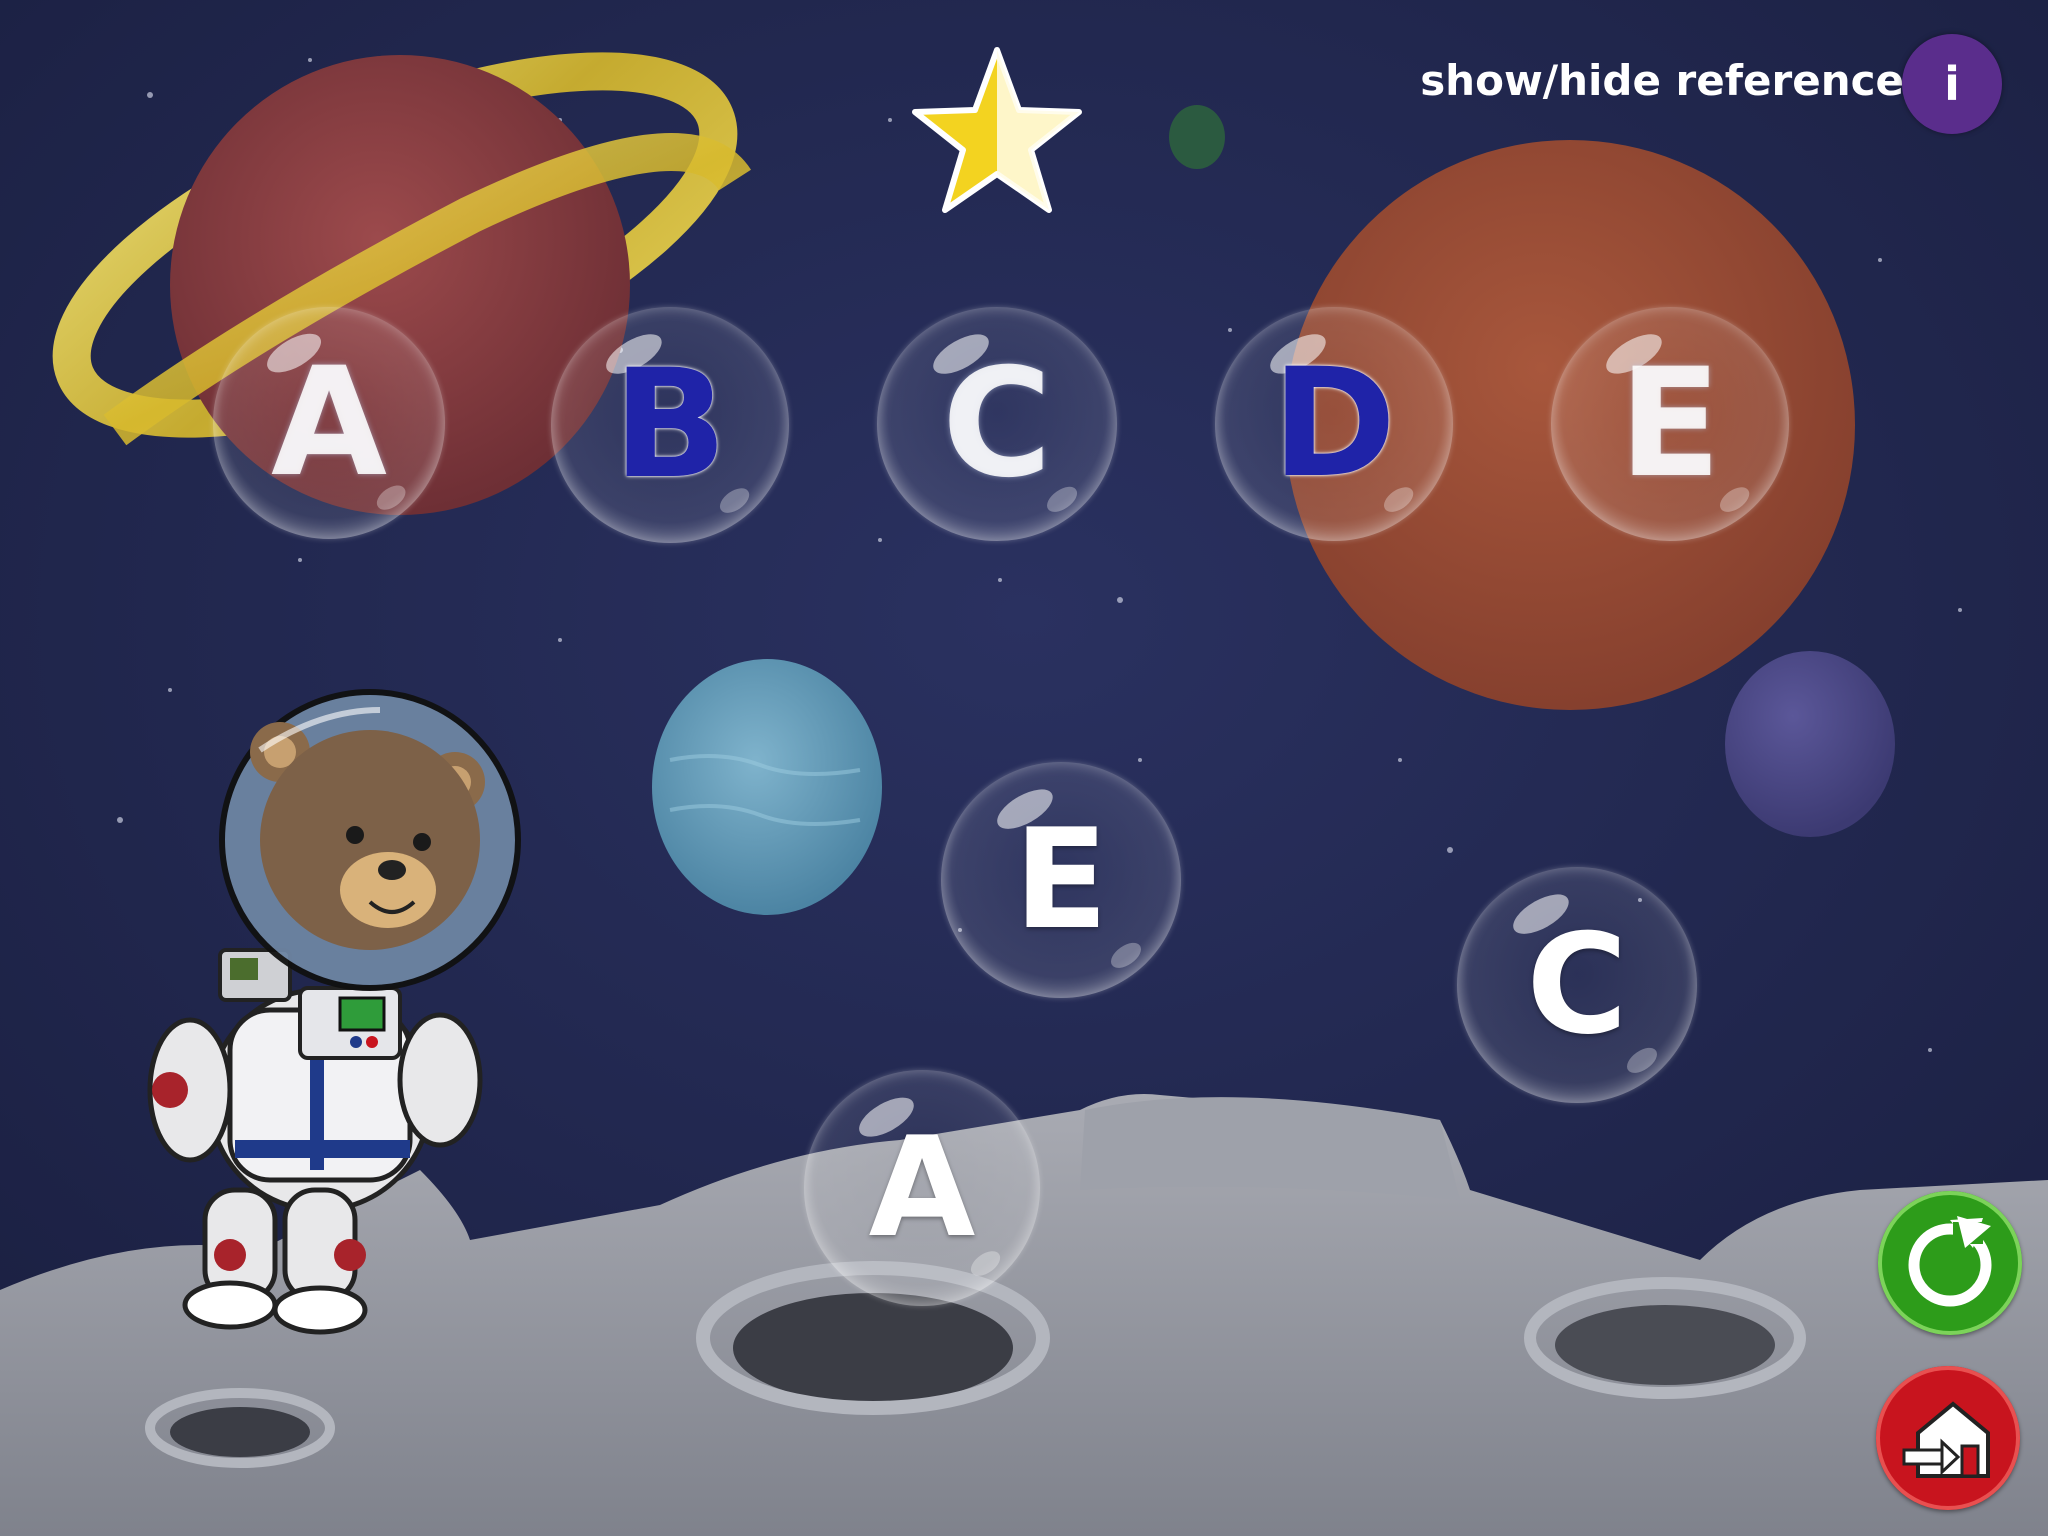 This screenshot has width=2048, height=1536. I want to click on reference-letter-c: C, so click(997, 424).